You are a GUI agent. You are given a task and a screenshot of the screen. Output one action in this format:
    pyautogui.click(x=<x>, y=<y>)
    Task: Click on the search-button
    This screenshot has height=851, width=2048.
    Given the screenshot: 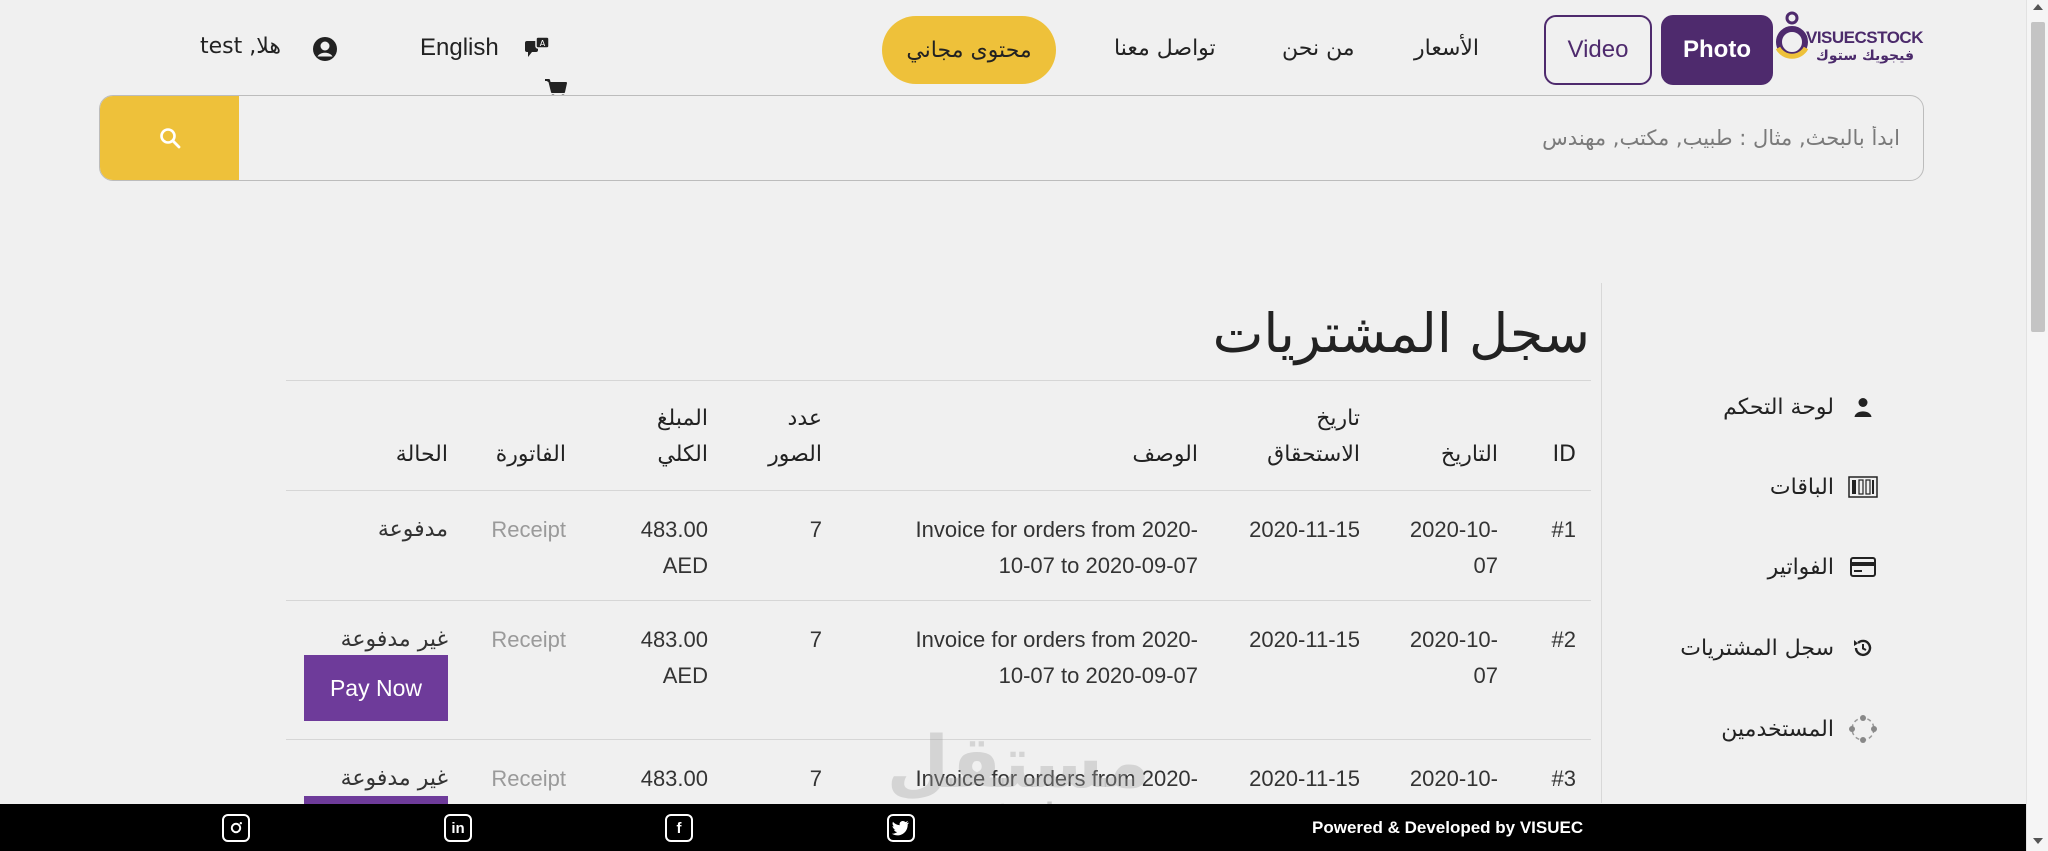 What is the action you would take?
    pyautogui.click(x=169, y=138)
    